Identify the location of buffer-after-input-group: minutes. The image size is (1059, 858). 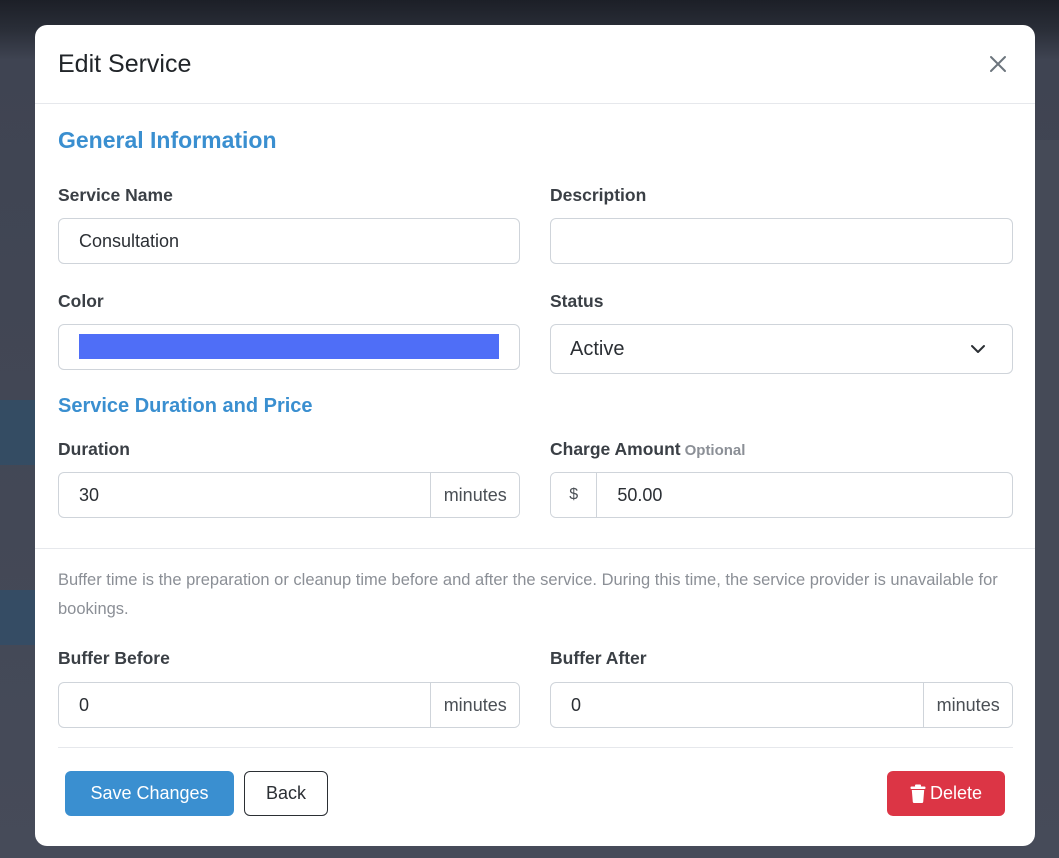
(781, 705).